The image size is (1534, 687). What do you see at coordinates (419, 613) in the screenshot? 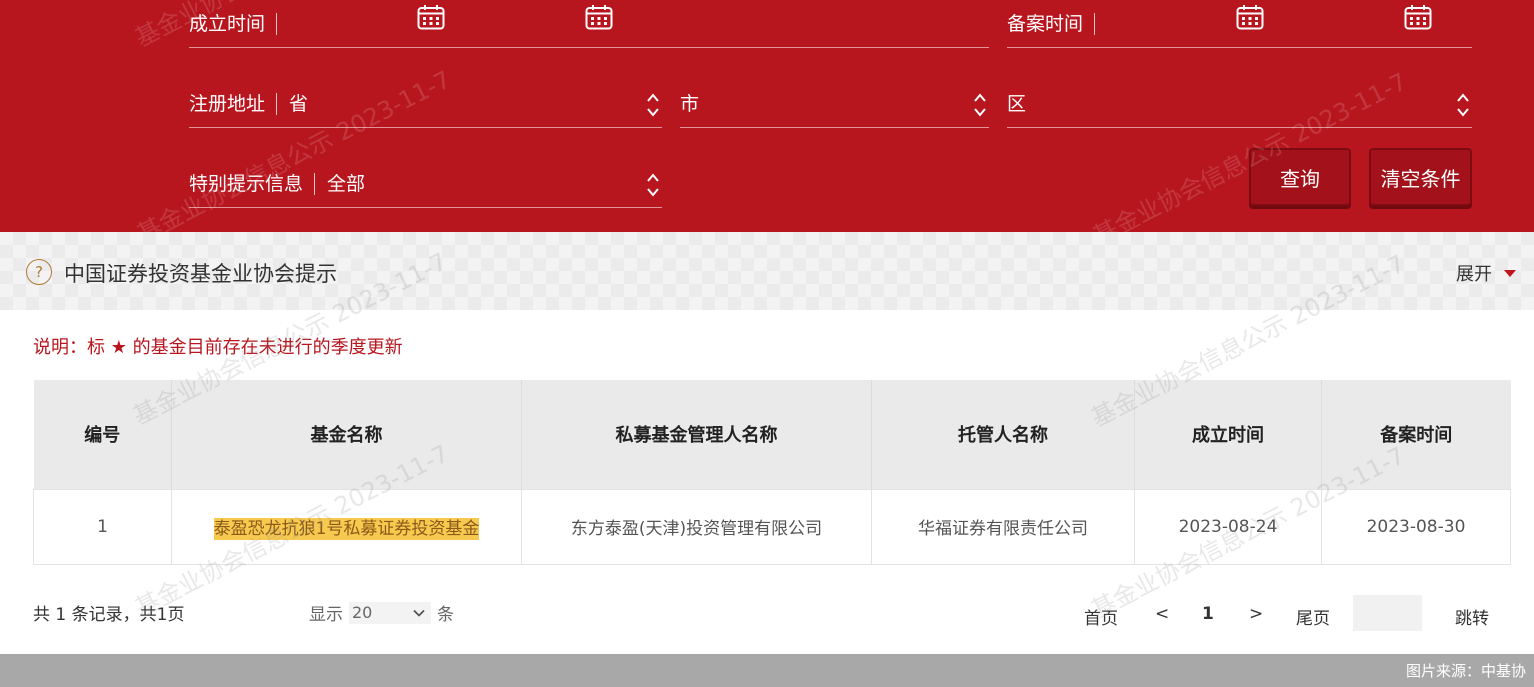
I see `chevron-down-icon` at bounding box center [419, 613].